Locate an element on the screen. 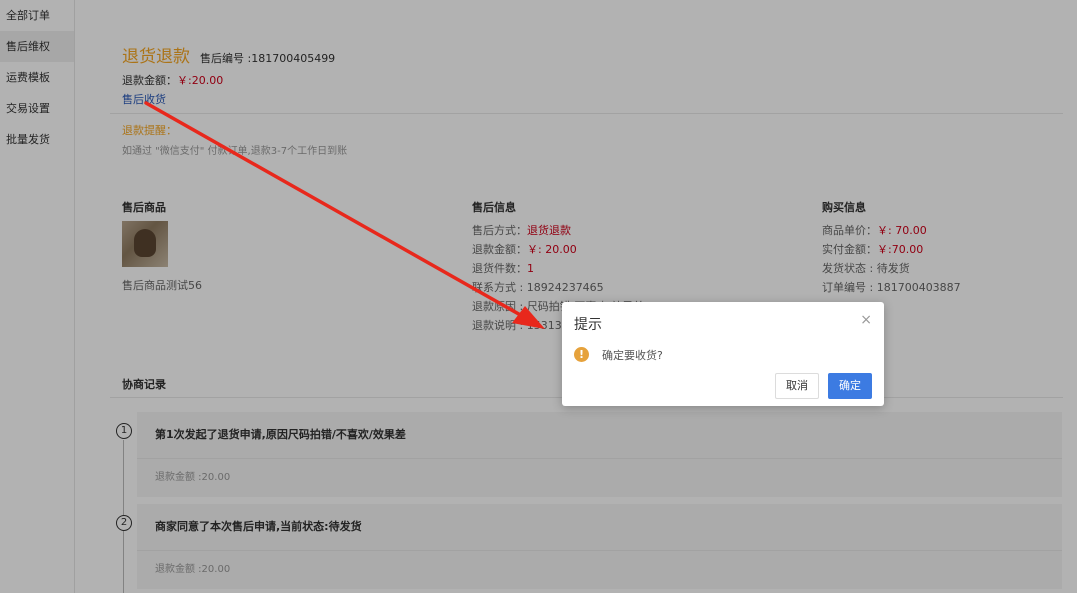 The width and height of the screenshot is (1077, 593). dialog-title: 提示 is located at coordinates (588, 325).